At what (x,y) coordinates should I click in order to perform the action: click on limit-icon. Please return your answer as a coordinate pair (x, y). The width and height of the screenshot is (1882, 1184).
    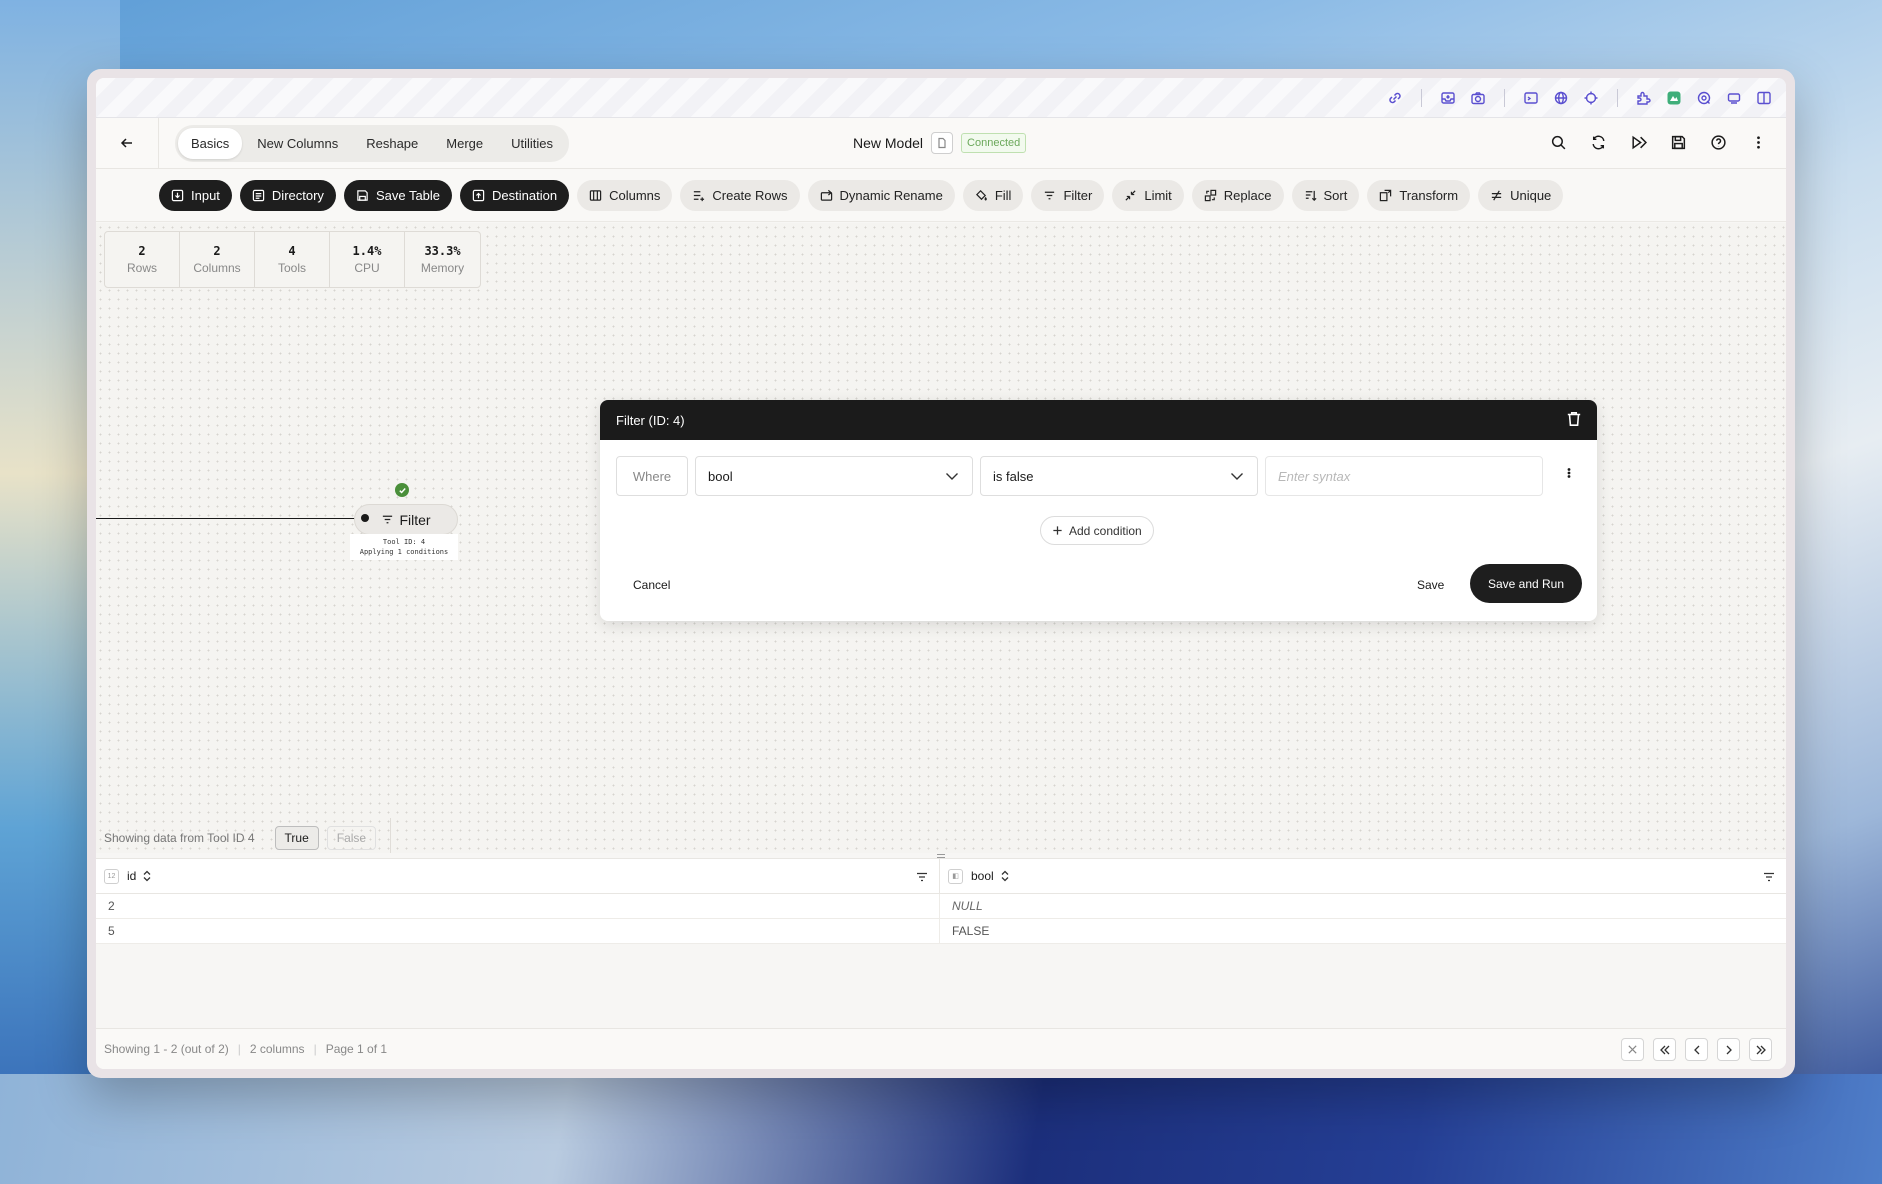
    Looking at the image, I should click on (1130, 195).